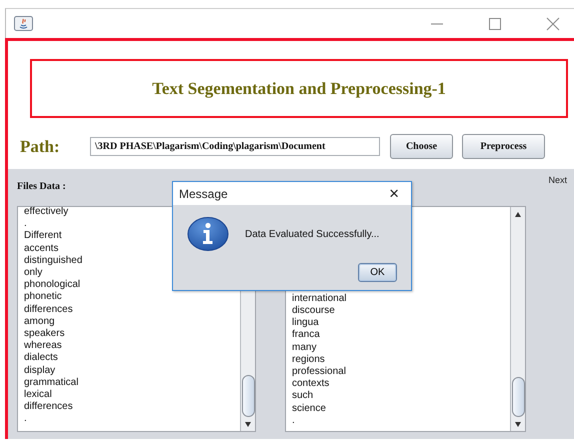  Describe the element at coordinates (39, 322) in the screenshot. I see `list-item: among` at that location.